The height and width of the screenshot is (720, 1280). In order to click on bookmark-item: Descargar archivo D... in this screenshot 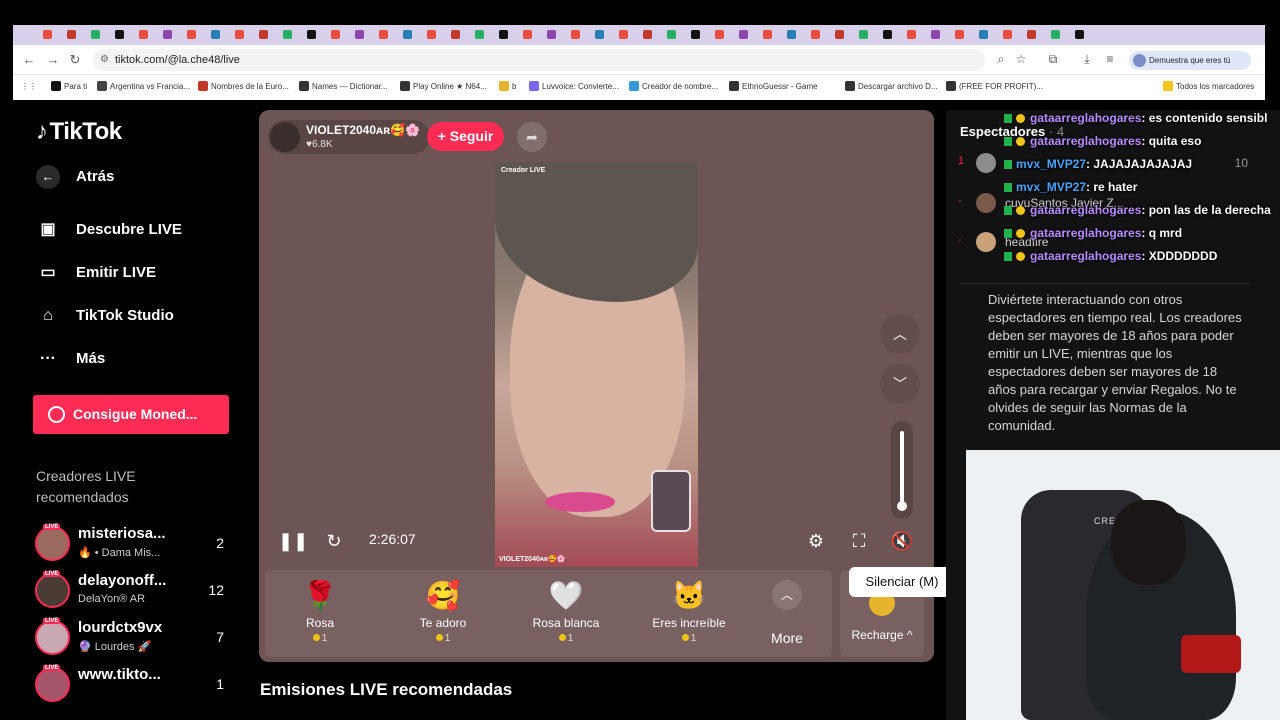, I will do `click(891, 87)`.